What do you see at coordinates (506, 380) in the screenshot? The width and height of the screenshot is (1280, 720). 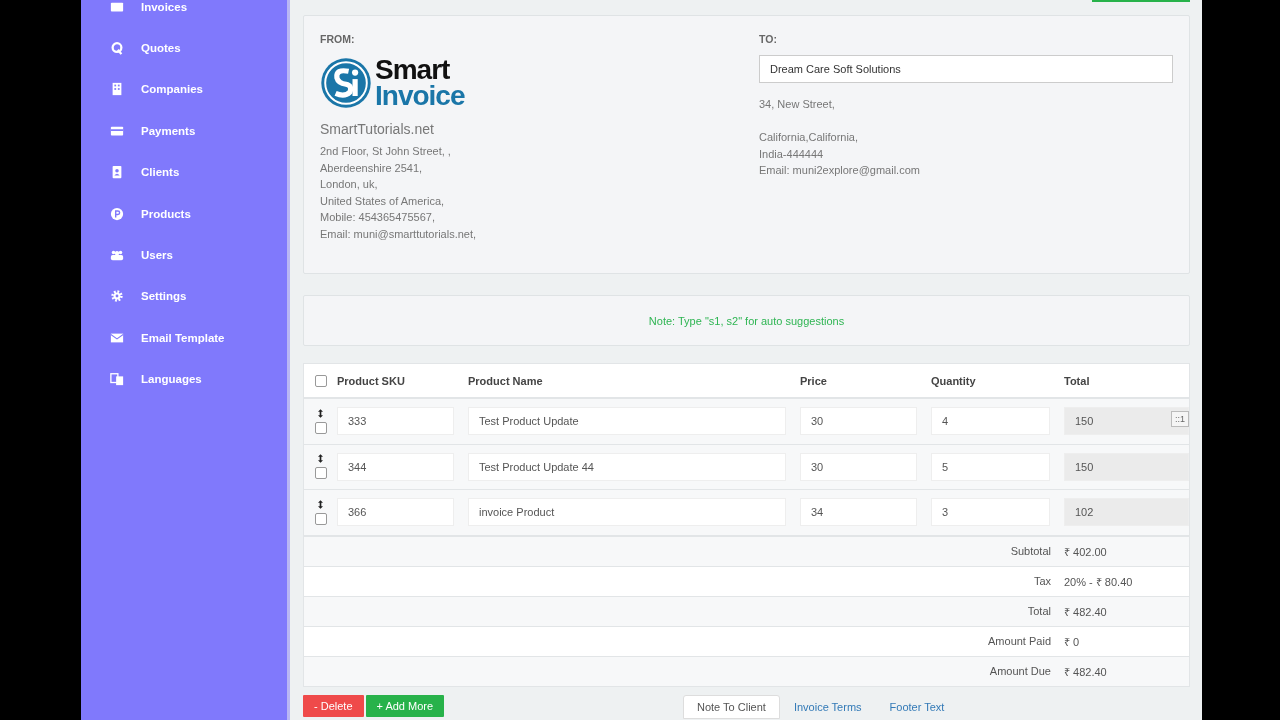 I see `column-header: Product Name` at bounding box center [506, 380].